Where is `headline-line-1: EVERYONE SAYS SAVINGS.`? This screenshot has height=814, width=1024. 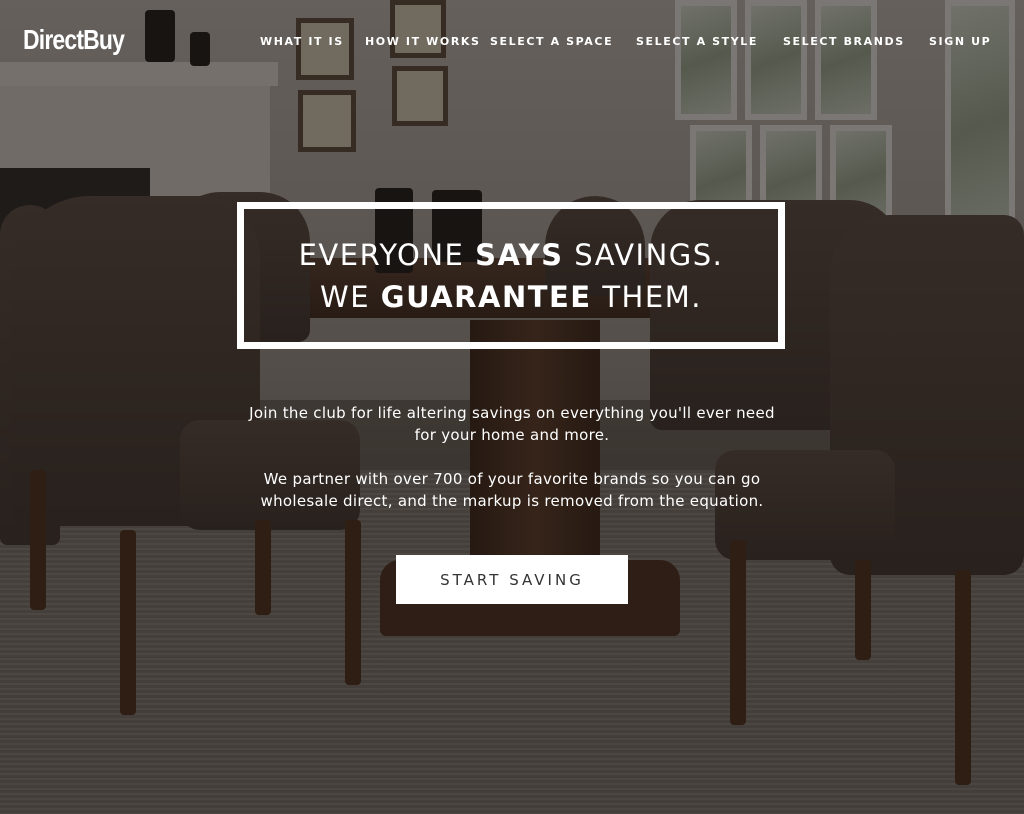 headline-line-1: EVERYONE SAYS SAVINGS. is located at coordinates (511, 255).